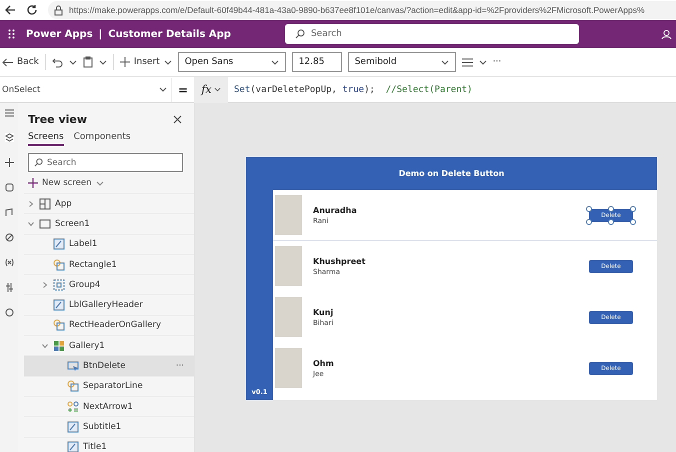 This screenshot has height=452, width=676. I want to click on lock-icon, so click(58, 10).